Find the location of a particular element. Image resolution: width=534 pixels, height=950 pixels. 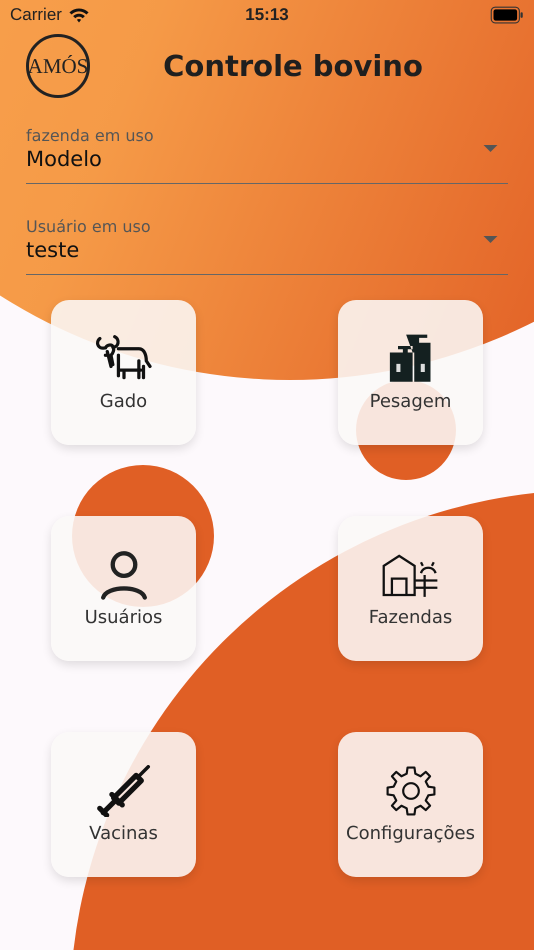

menu-card: Fazendas is located at coordinates (410, 588).